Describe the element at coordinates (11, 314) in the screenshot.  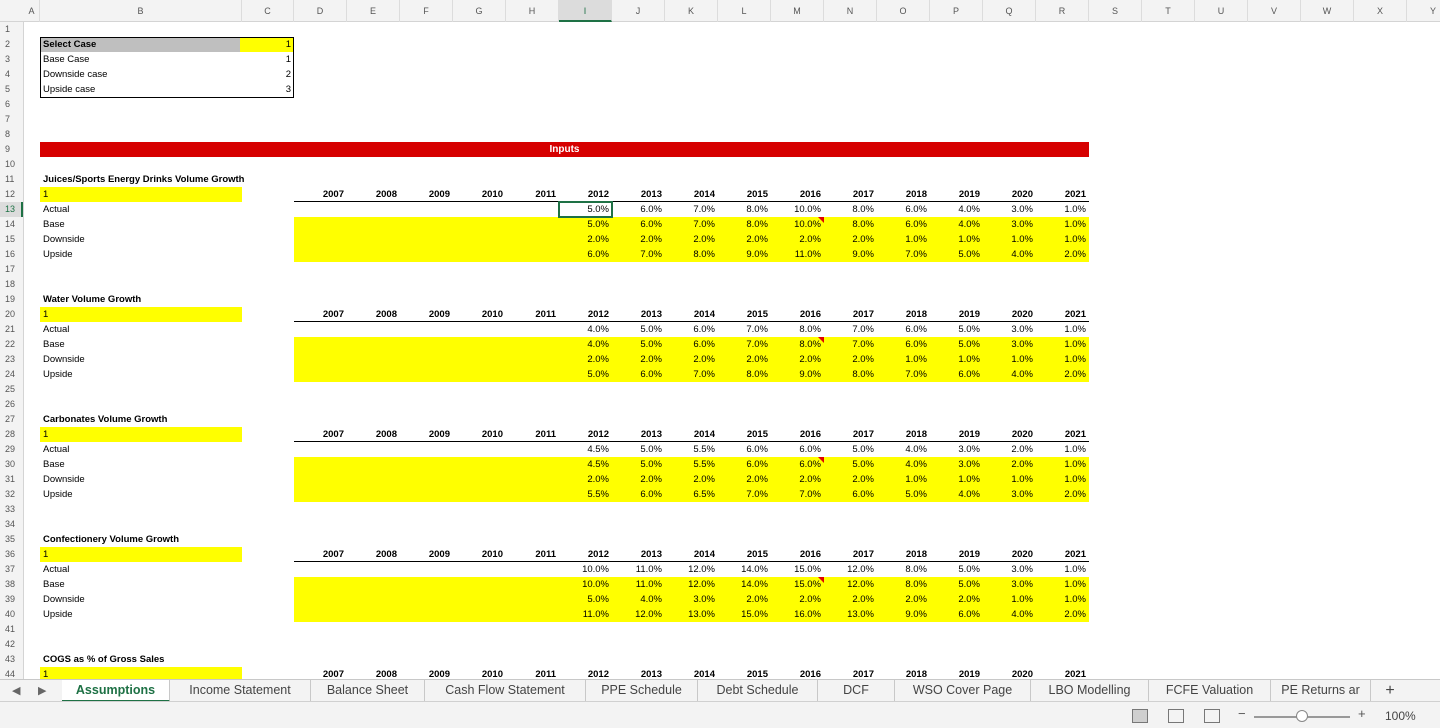
I see `row-header-20: 20` at that location.